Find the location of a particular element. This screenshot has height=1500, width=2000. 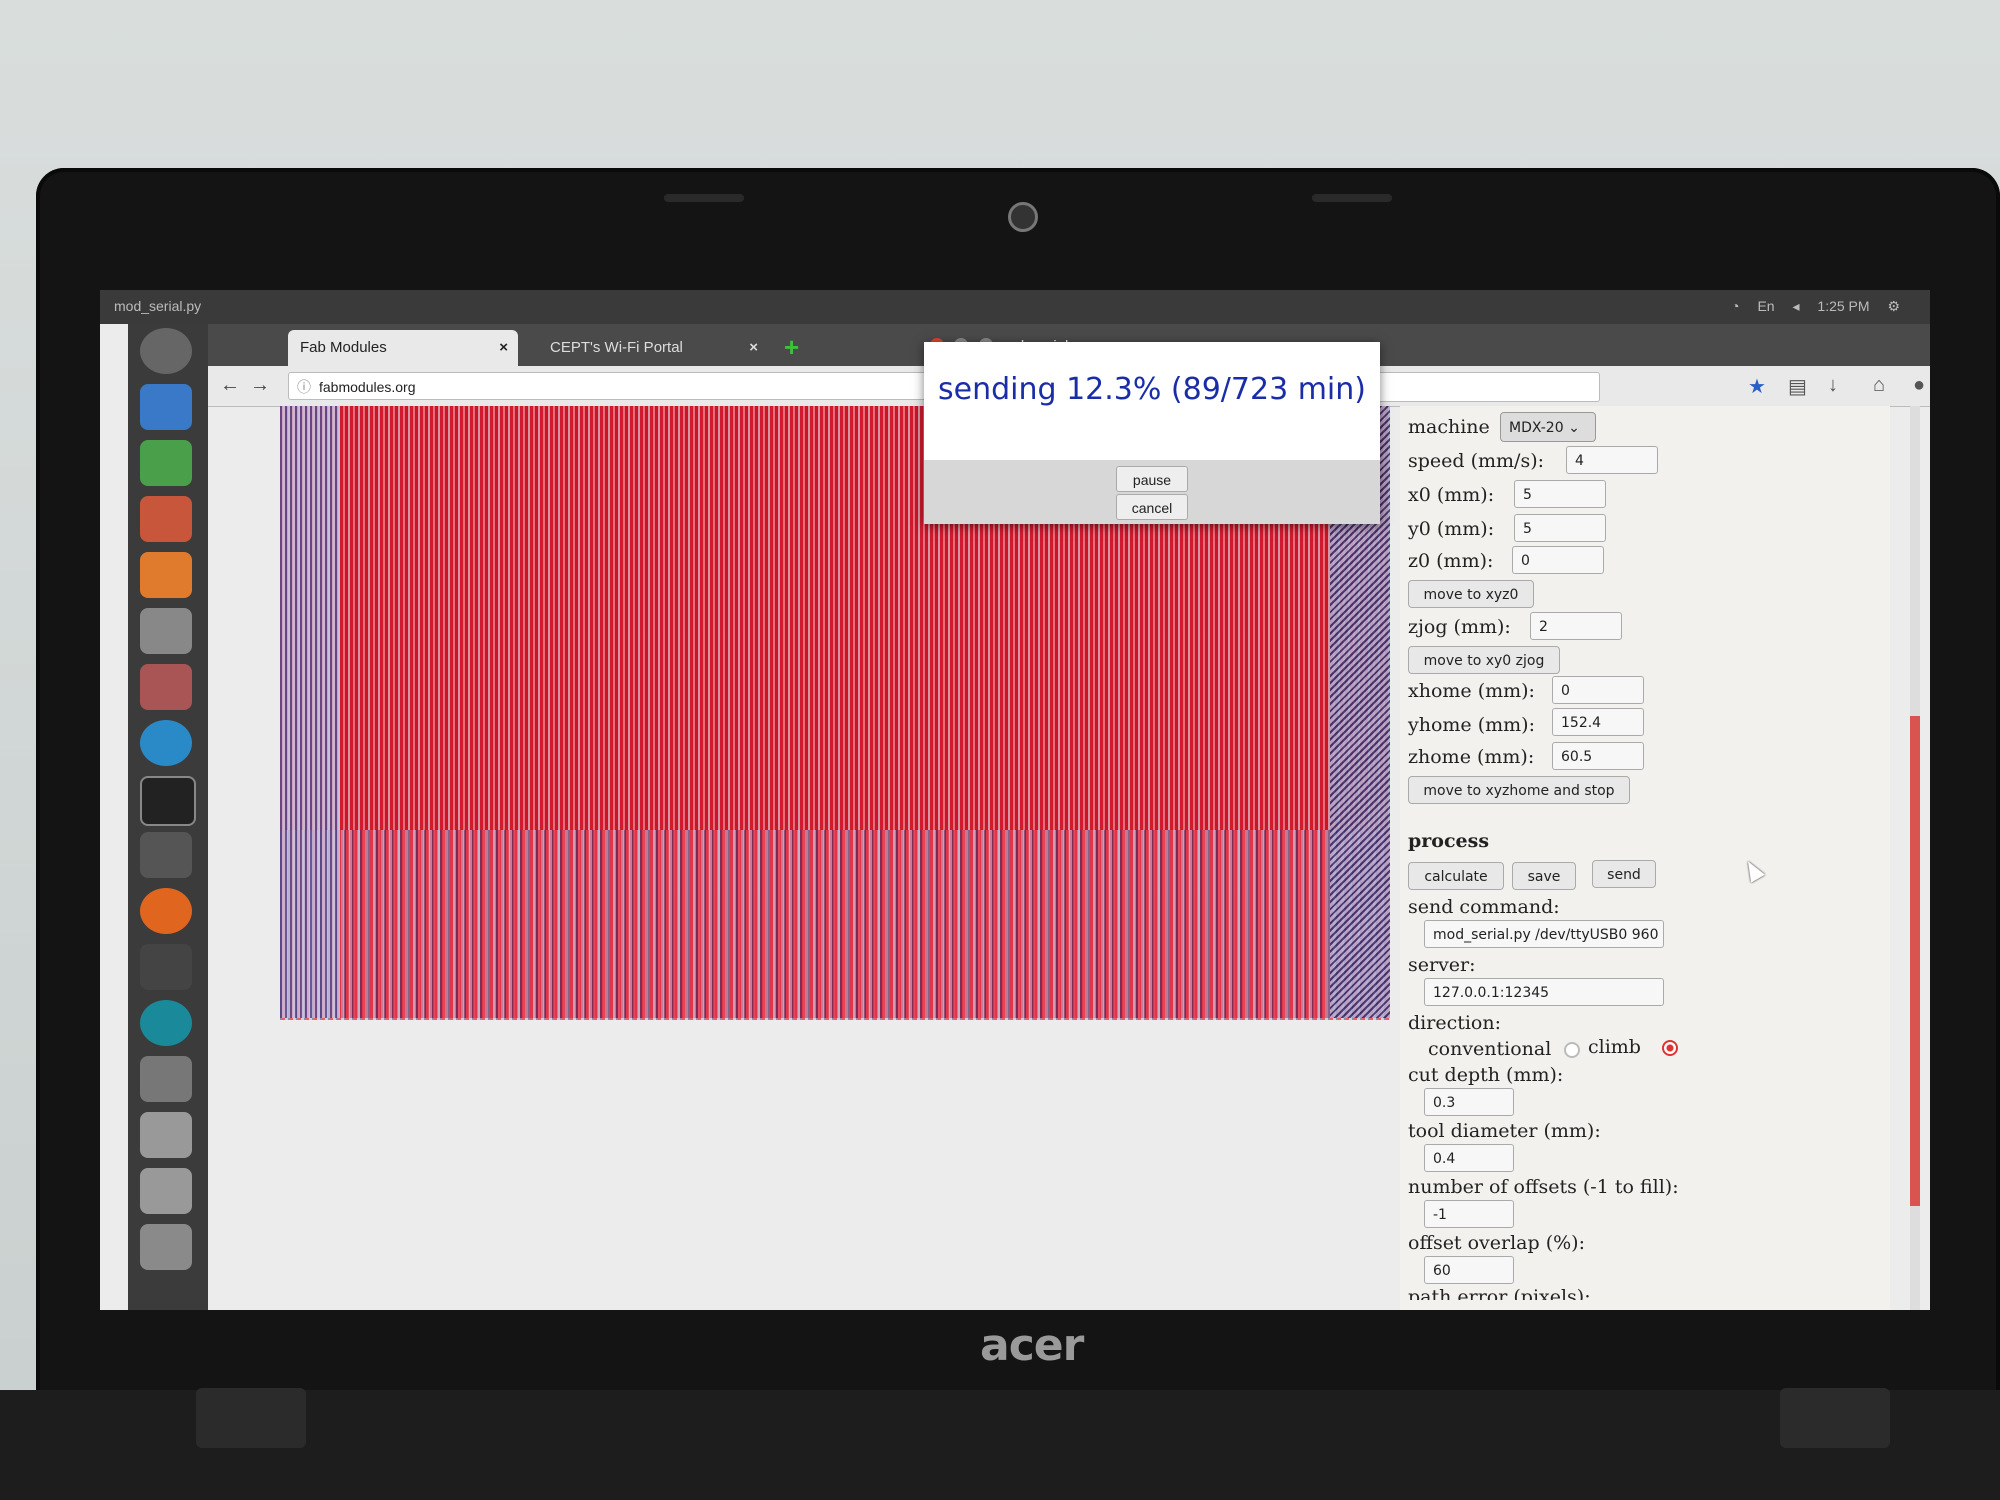

zhome-input: 60.5 is located at coordinates (1598, 756).